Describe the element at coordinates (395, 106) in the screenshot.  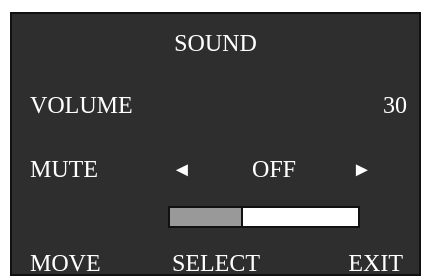
I see `volume-value: 30` at that location.